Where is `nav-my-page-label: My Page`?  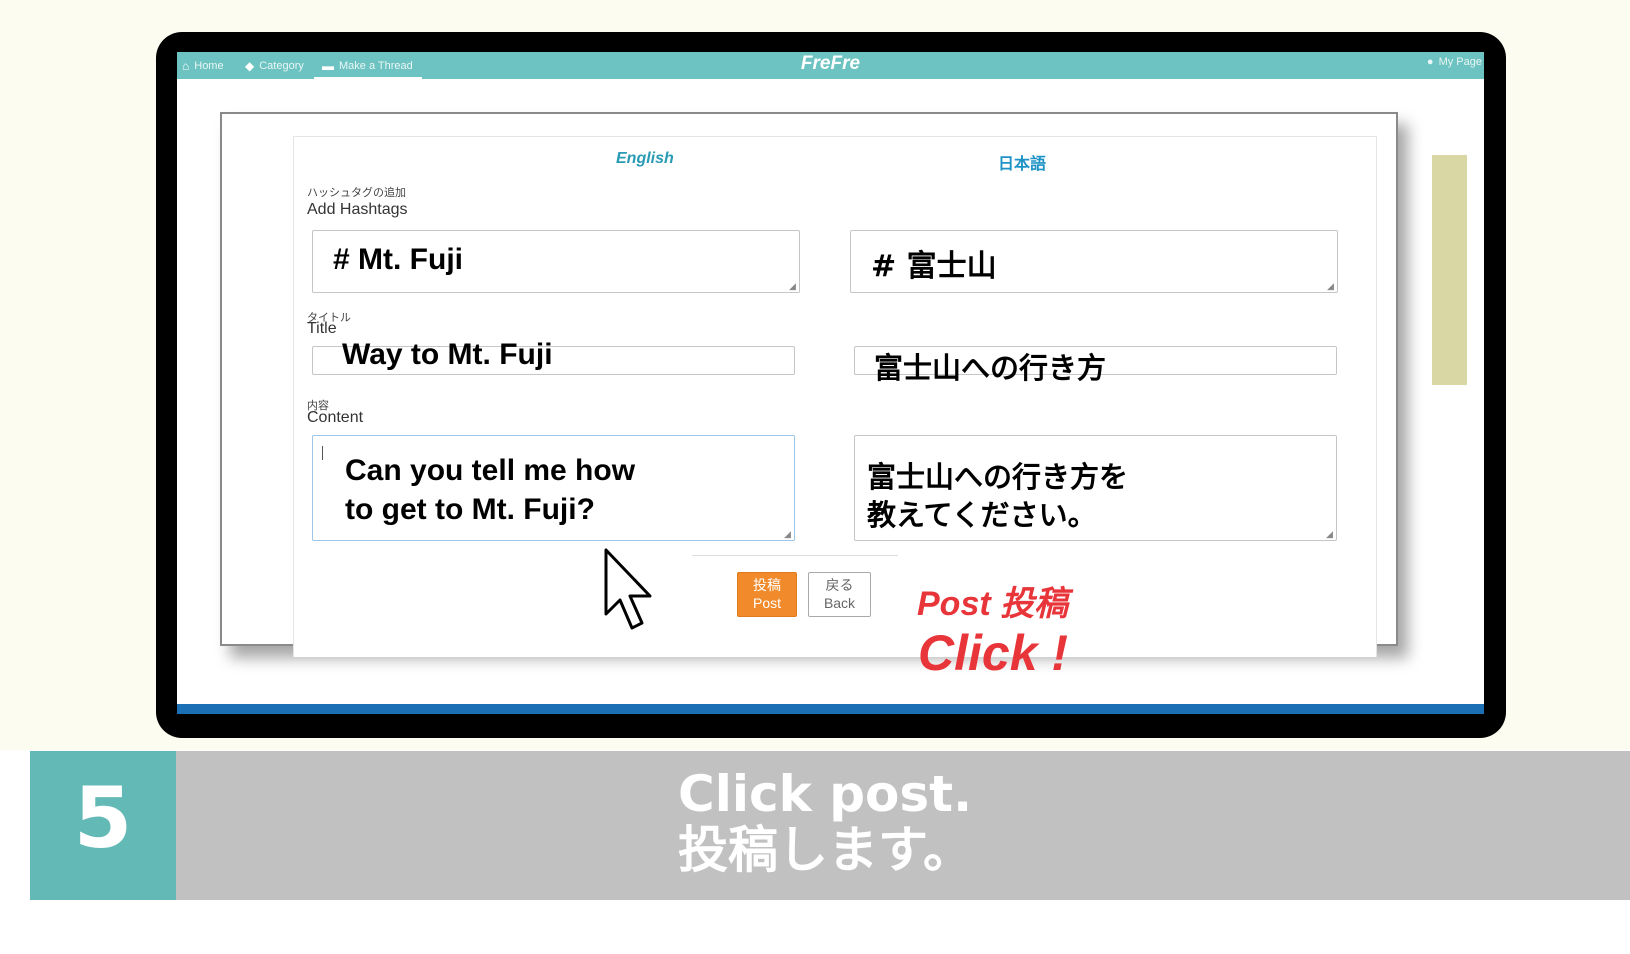 nav-my-page-label: My Page is located at coordinates (1460, 62).